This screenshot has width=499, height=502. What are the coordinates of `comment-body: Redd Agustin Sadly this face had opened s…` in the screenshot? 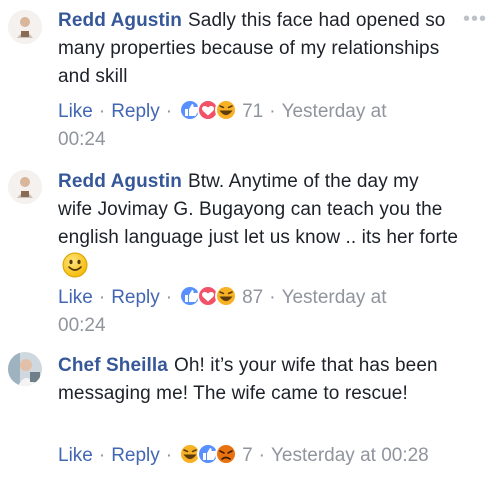 It's located at (258, 49).